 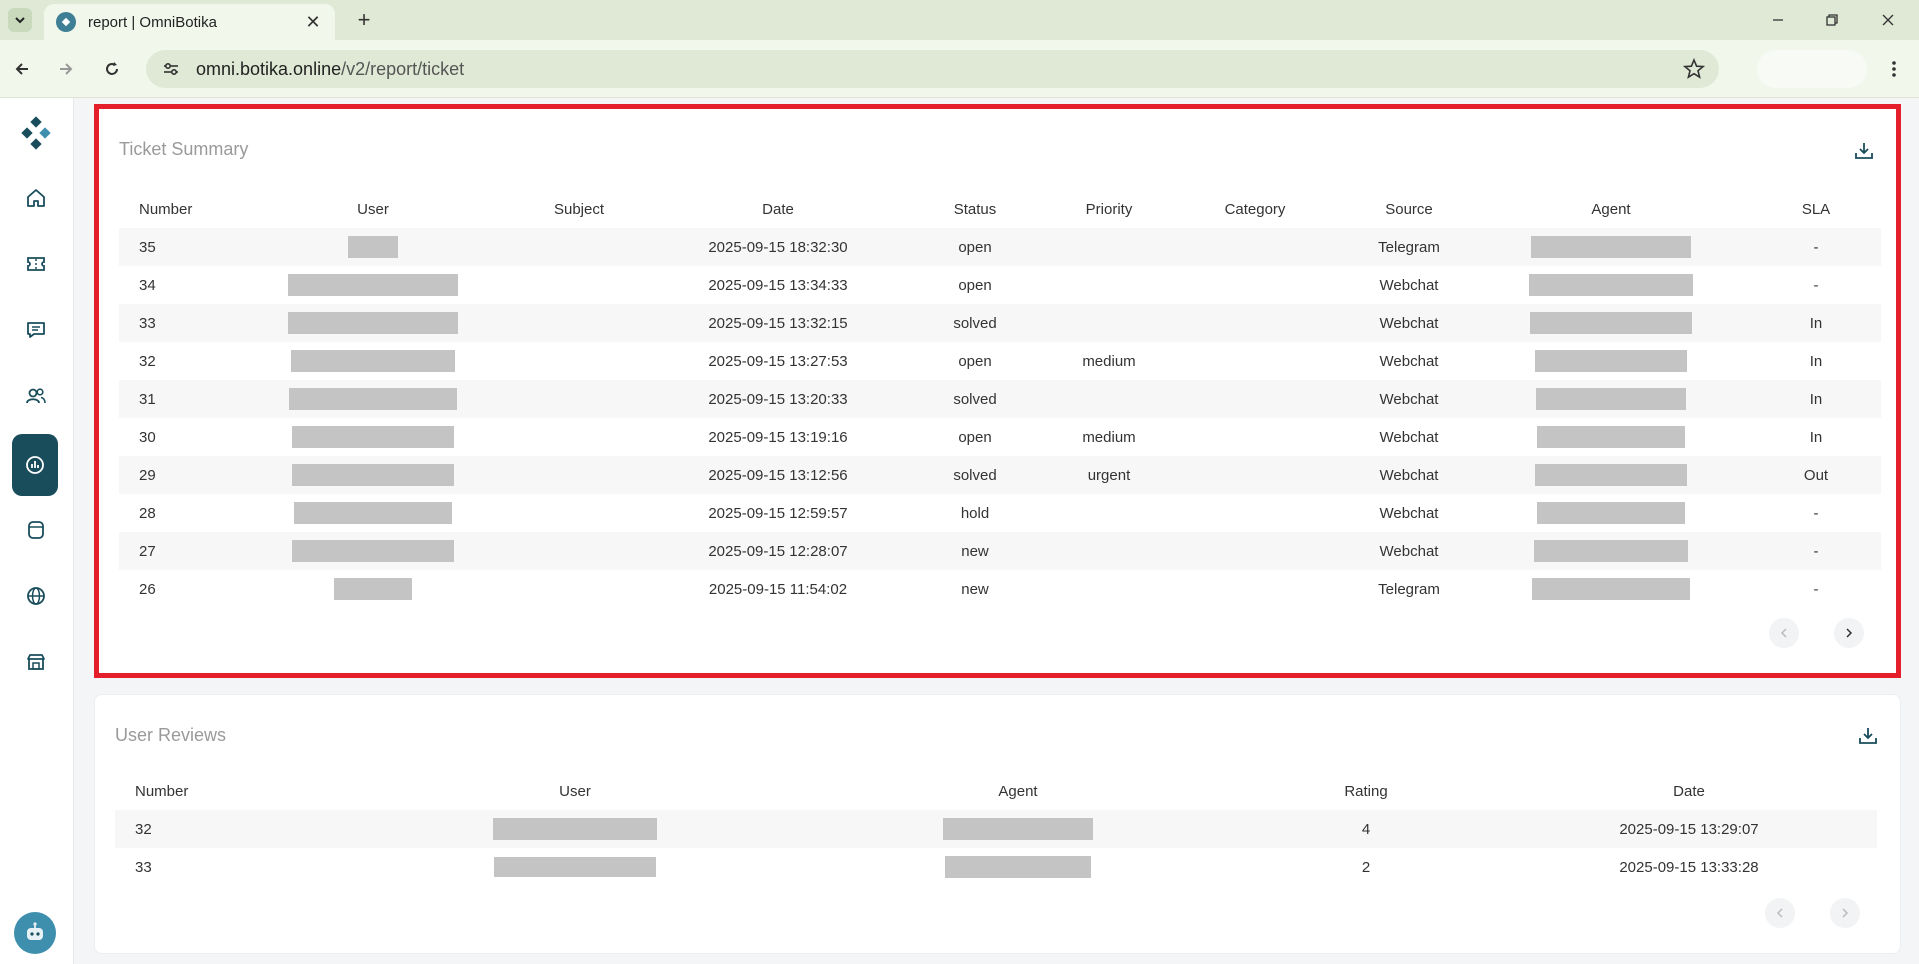 I want to click on forward-button, so click(x=66, y=69).